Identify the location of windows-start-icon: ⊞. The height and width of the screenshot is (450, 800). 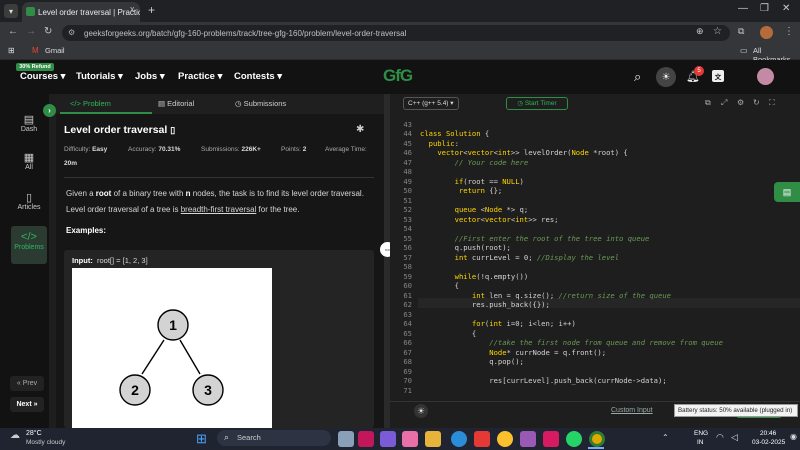
(201, 439).